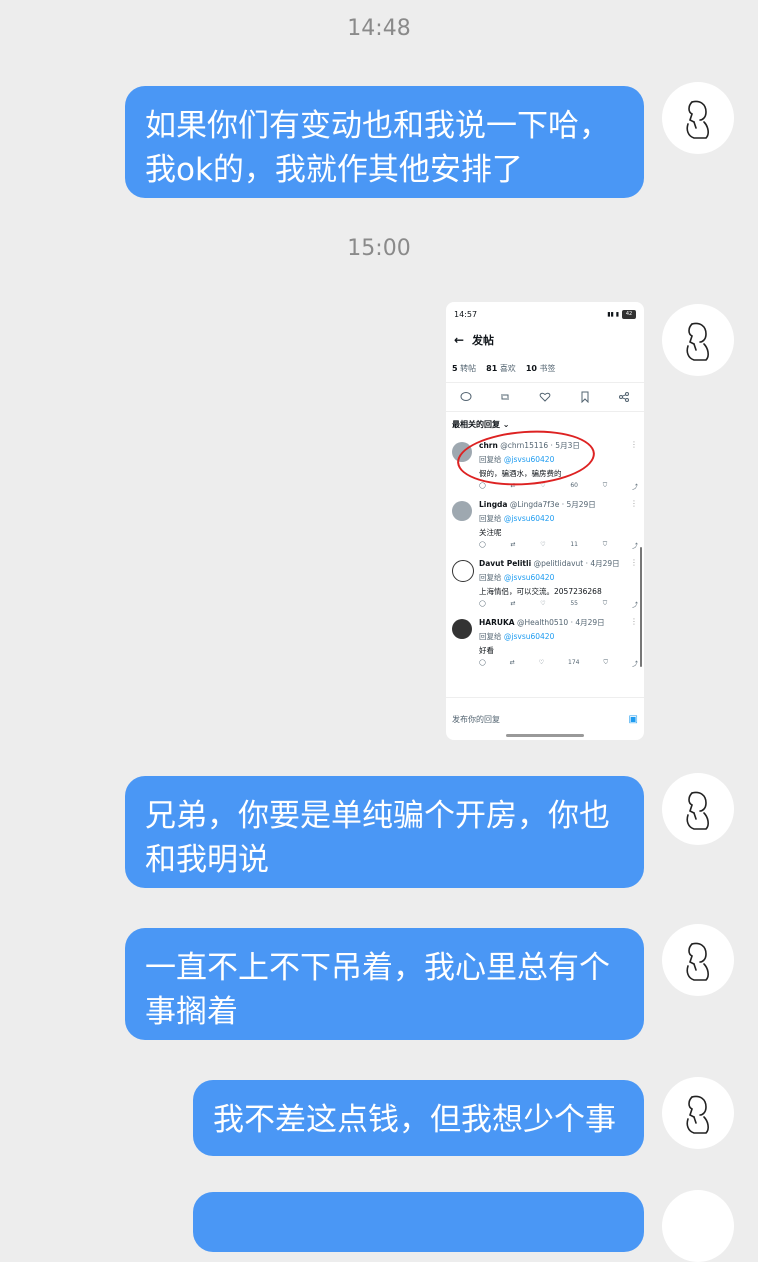 Image resolution: width=758 pixels, height=1262 pixels. What do you see at coordinates (379, 28) in the screenshot?
I see `timestamp: 14:48` at bounding box center [379, 28].